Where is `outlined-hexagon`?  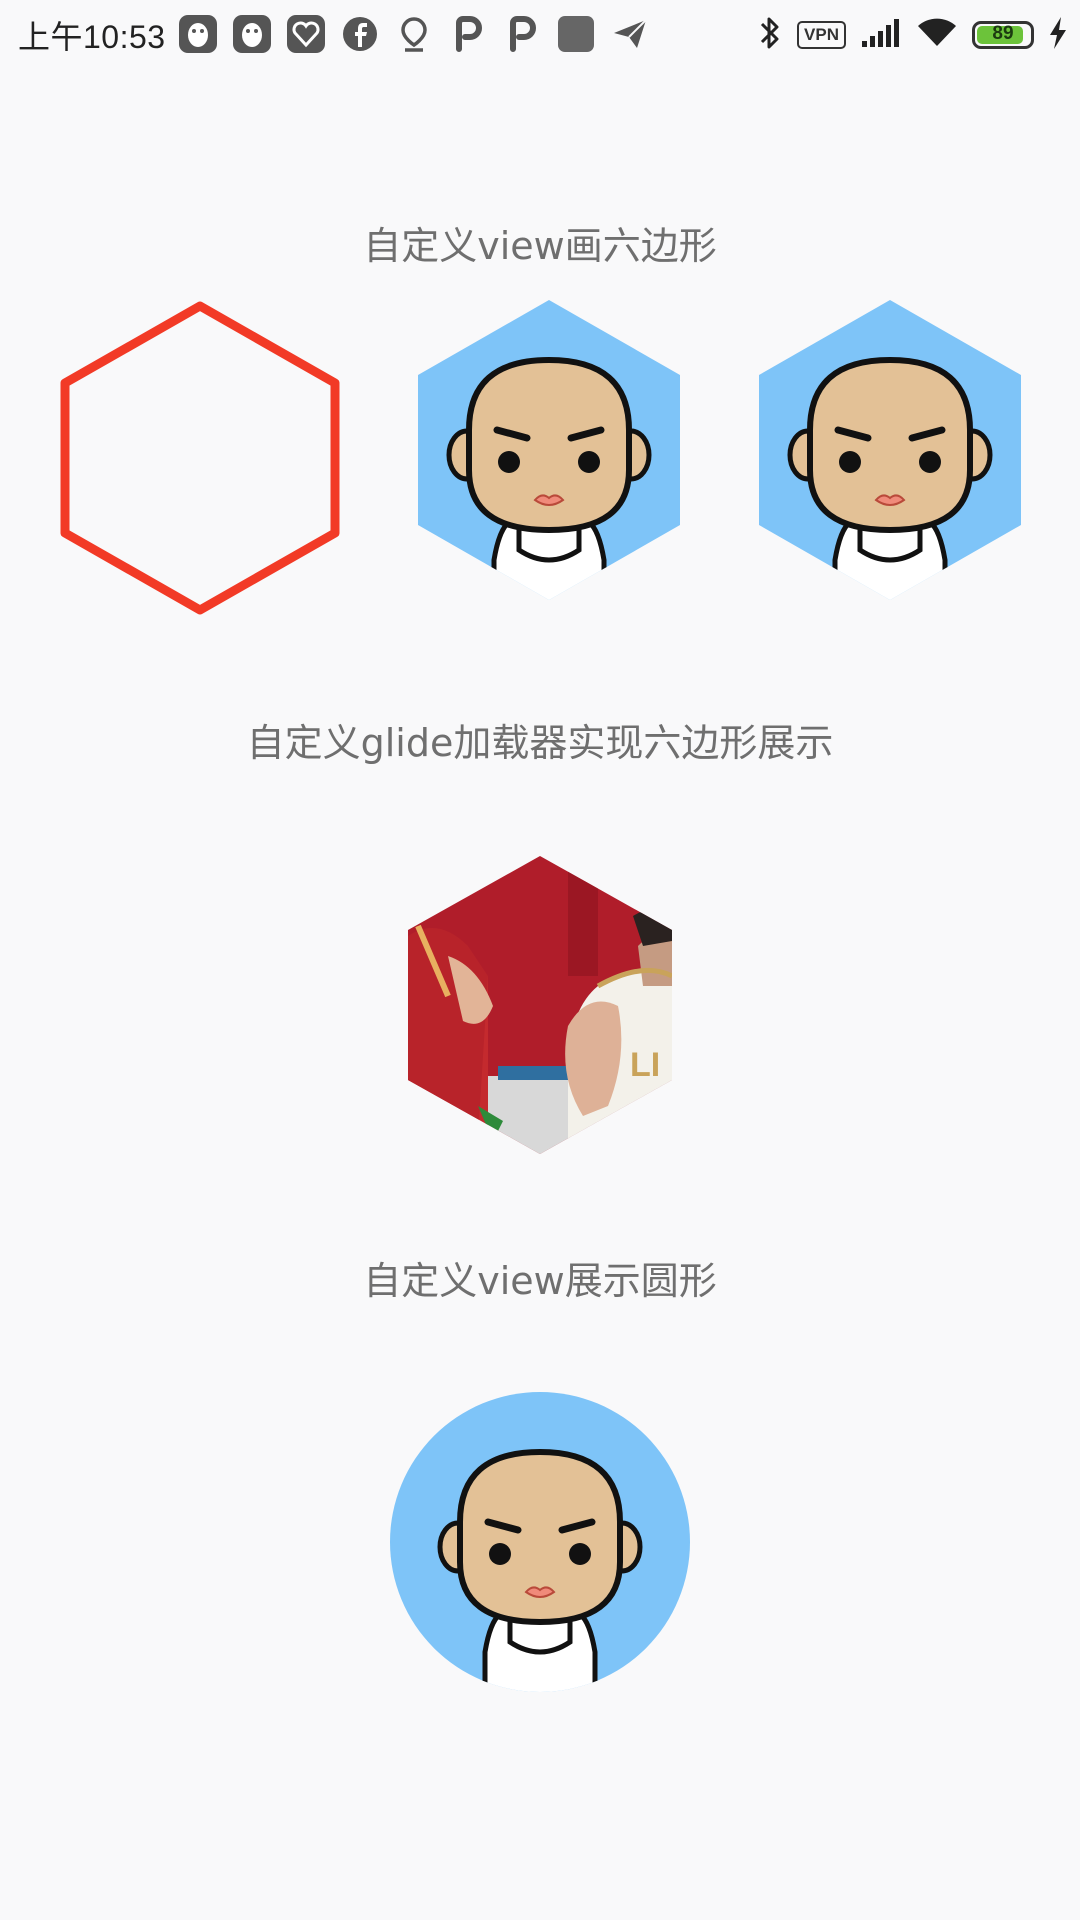
outlined-hexagon is located at coordinates (200, 458).